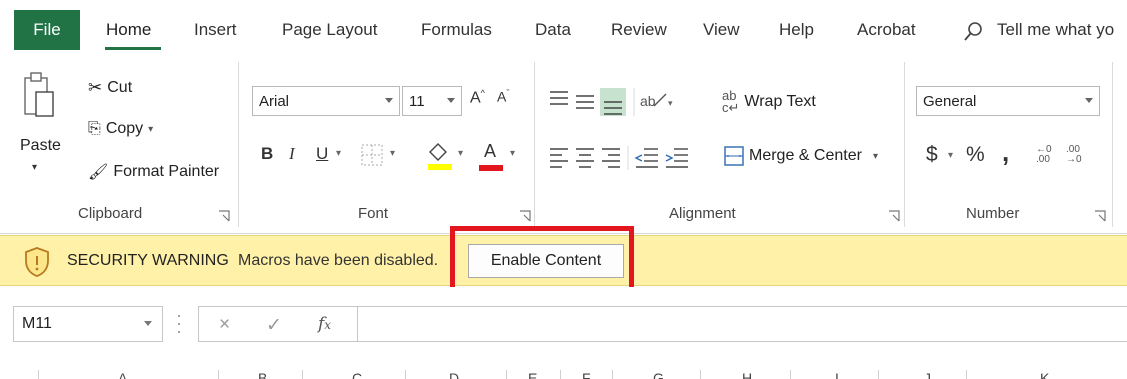  I want to click on paste-dropdown-icon: ▾, so click(34, 167).